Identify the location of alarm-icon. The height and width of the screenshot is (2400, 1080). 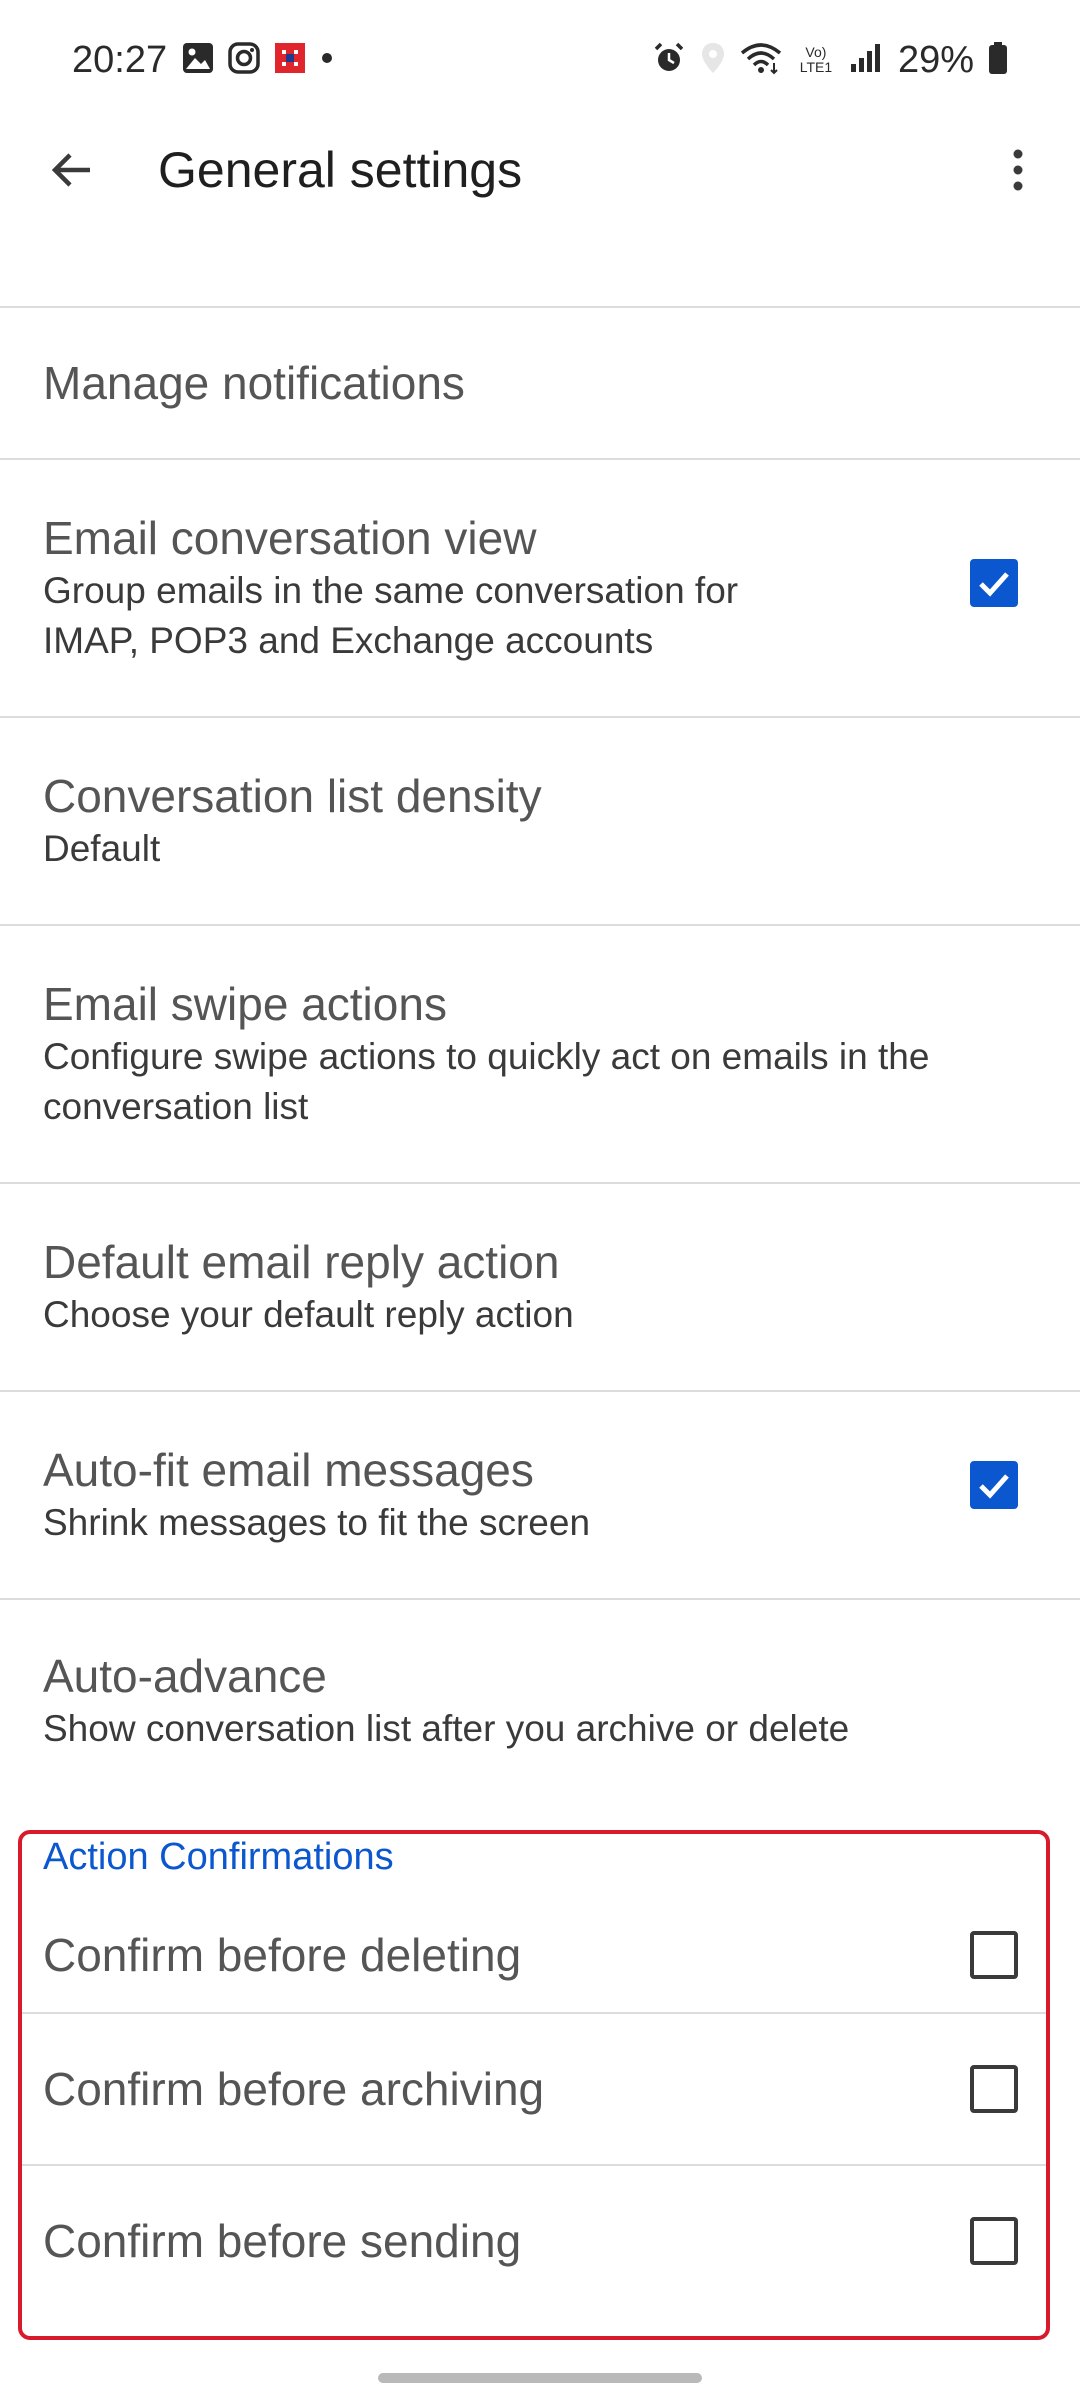
(669, 60).